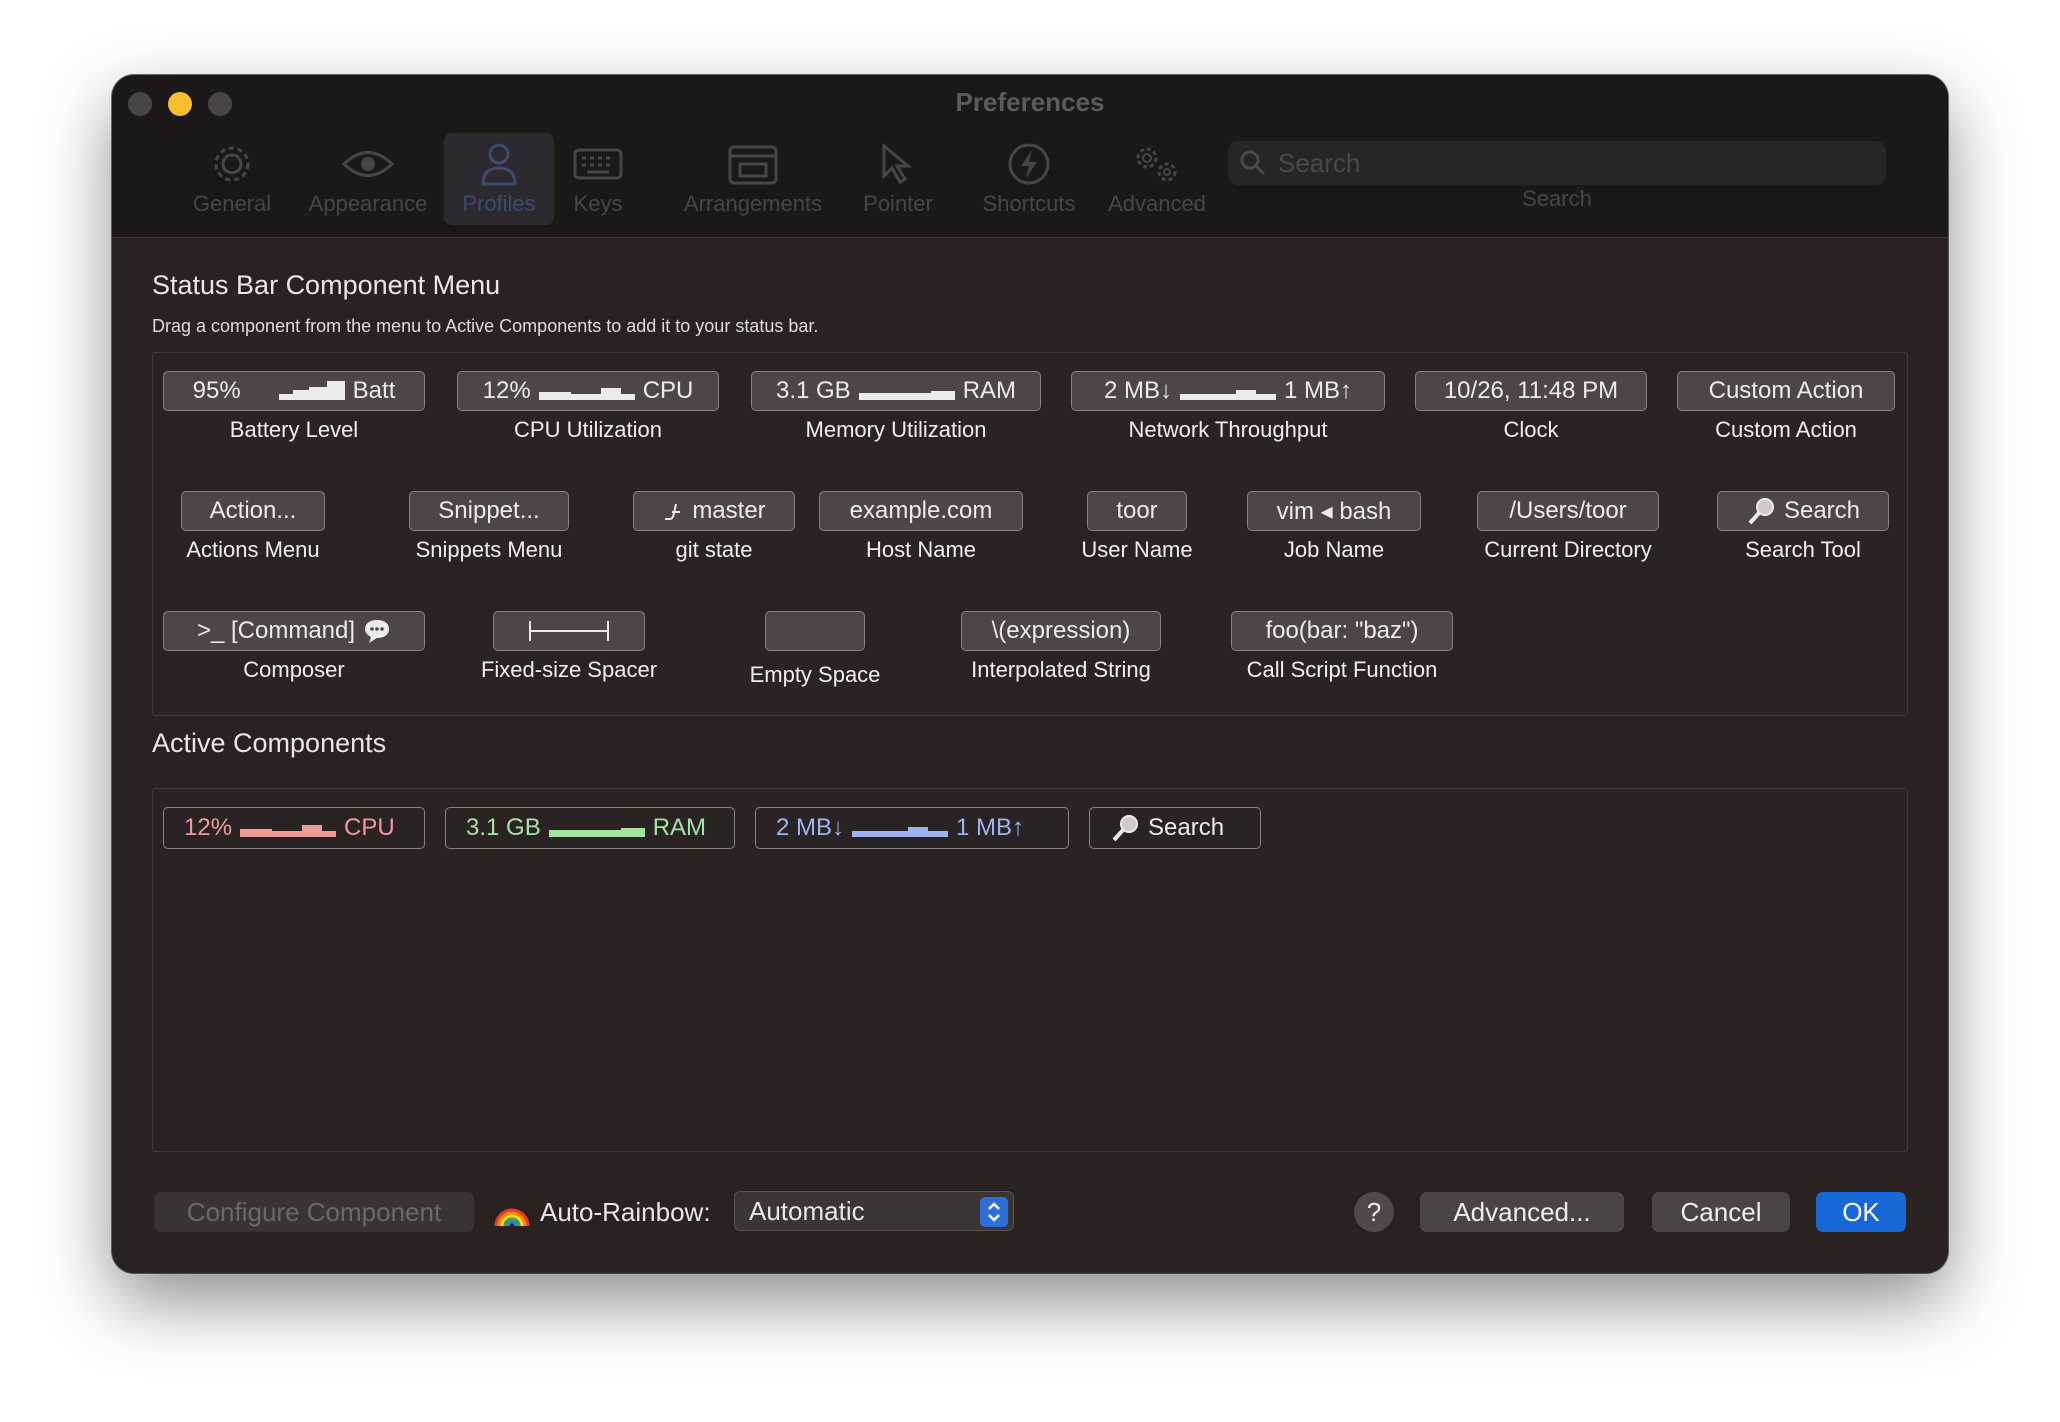 The width and height of the screenshot is (2060, 1422). I want to click on ok-button: OK, so click(1861, 1212).